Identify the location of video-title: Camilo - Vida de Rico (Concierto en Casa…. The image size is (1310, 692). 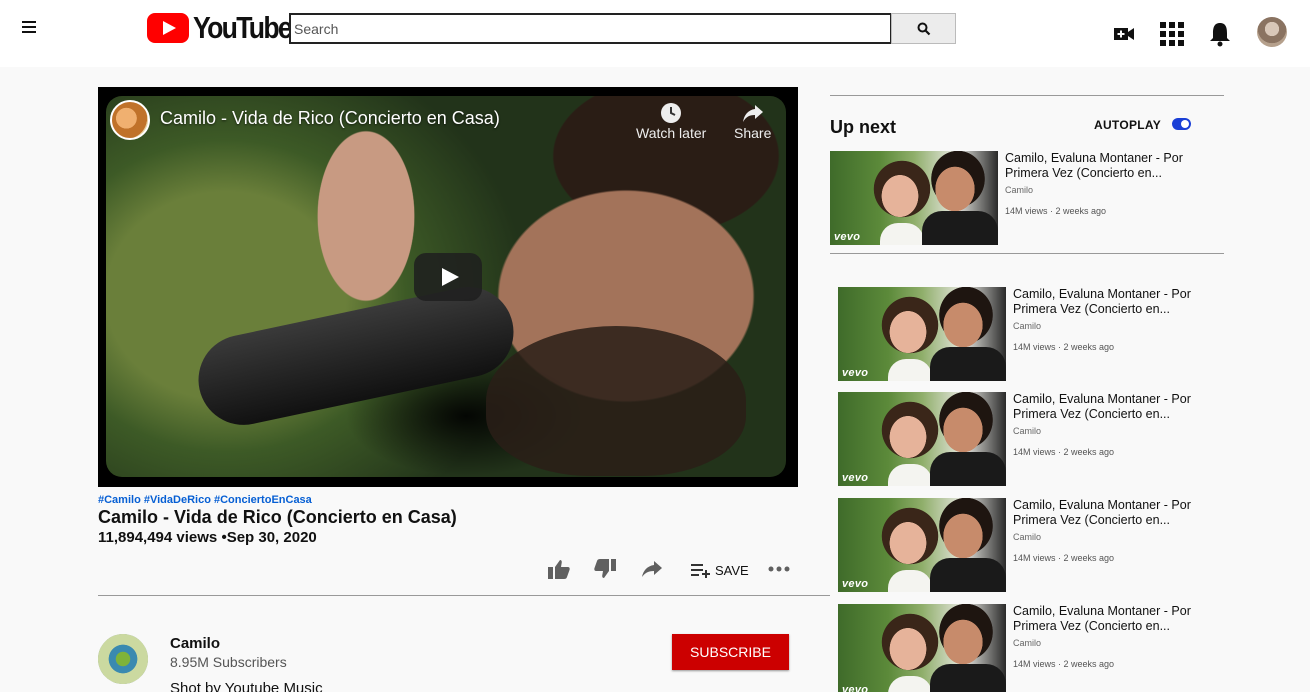
(277, 517).